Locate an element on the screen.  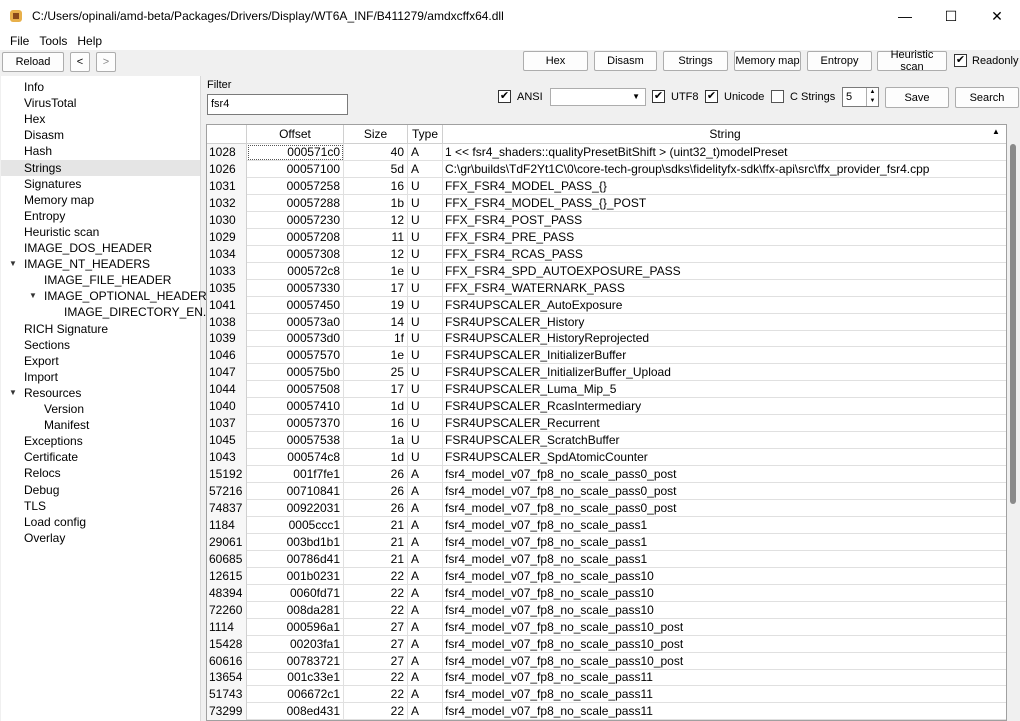
table-row: 1037 00057370 16 U FSR4UPSCALER_Recurrent is located at coordinates (606, 424).